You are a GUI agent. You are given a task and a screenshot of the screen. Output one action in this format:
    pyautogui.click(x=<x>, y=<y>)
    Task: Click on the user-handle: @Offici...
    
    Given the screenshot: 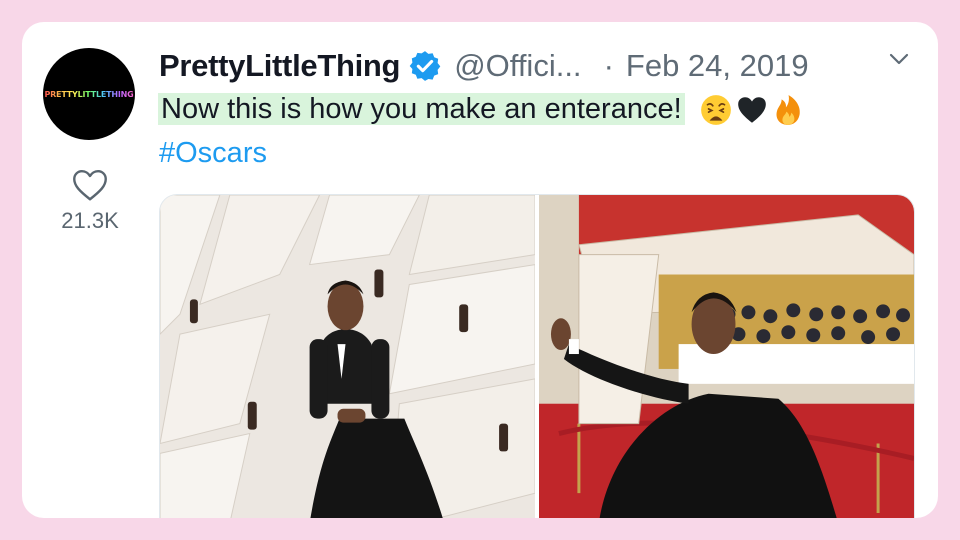 What is the action you would take?
    pyautogui.click(x=517, y=66)
    